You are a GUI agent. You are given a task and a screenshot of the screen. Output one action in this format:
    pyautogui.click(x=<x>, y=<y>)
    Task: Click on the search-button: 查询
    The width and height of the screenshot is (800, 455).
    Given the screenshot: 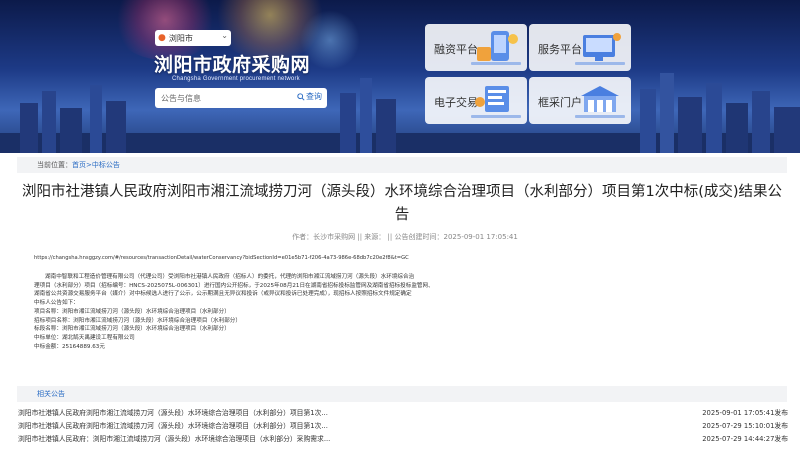 What is the action you would take?
    pyautogui.click(x=309, y=96)
    